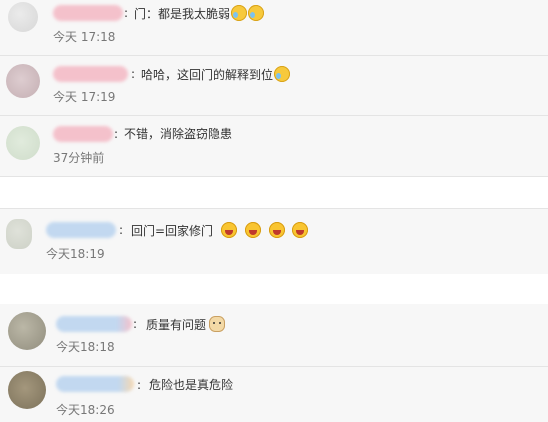 This screenshot has height=422, width=548. What do you see at coordinates (75, 254) in the screenshot?
I see `comment-time: 今天18:19` at bounding box center [75, 254].